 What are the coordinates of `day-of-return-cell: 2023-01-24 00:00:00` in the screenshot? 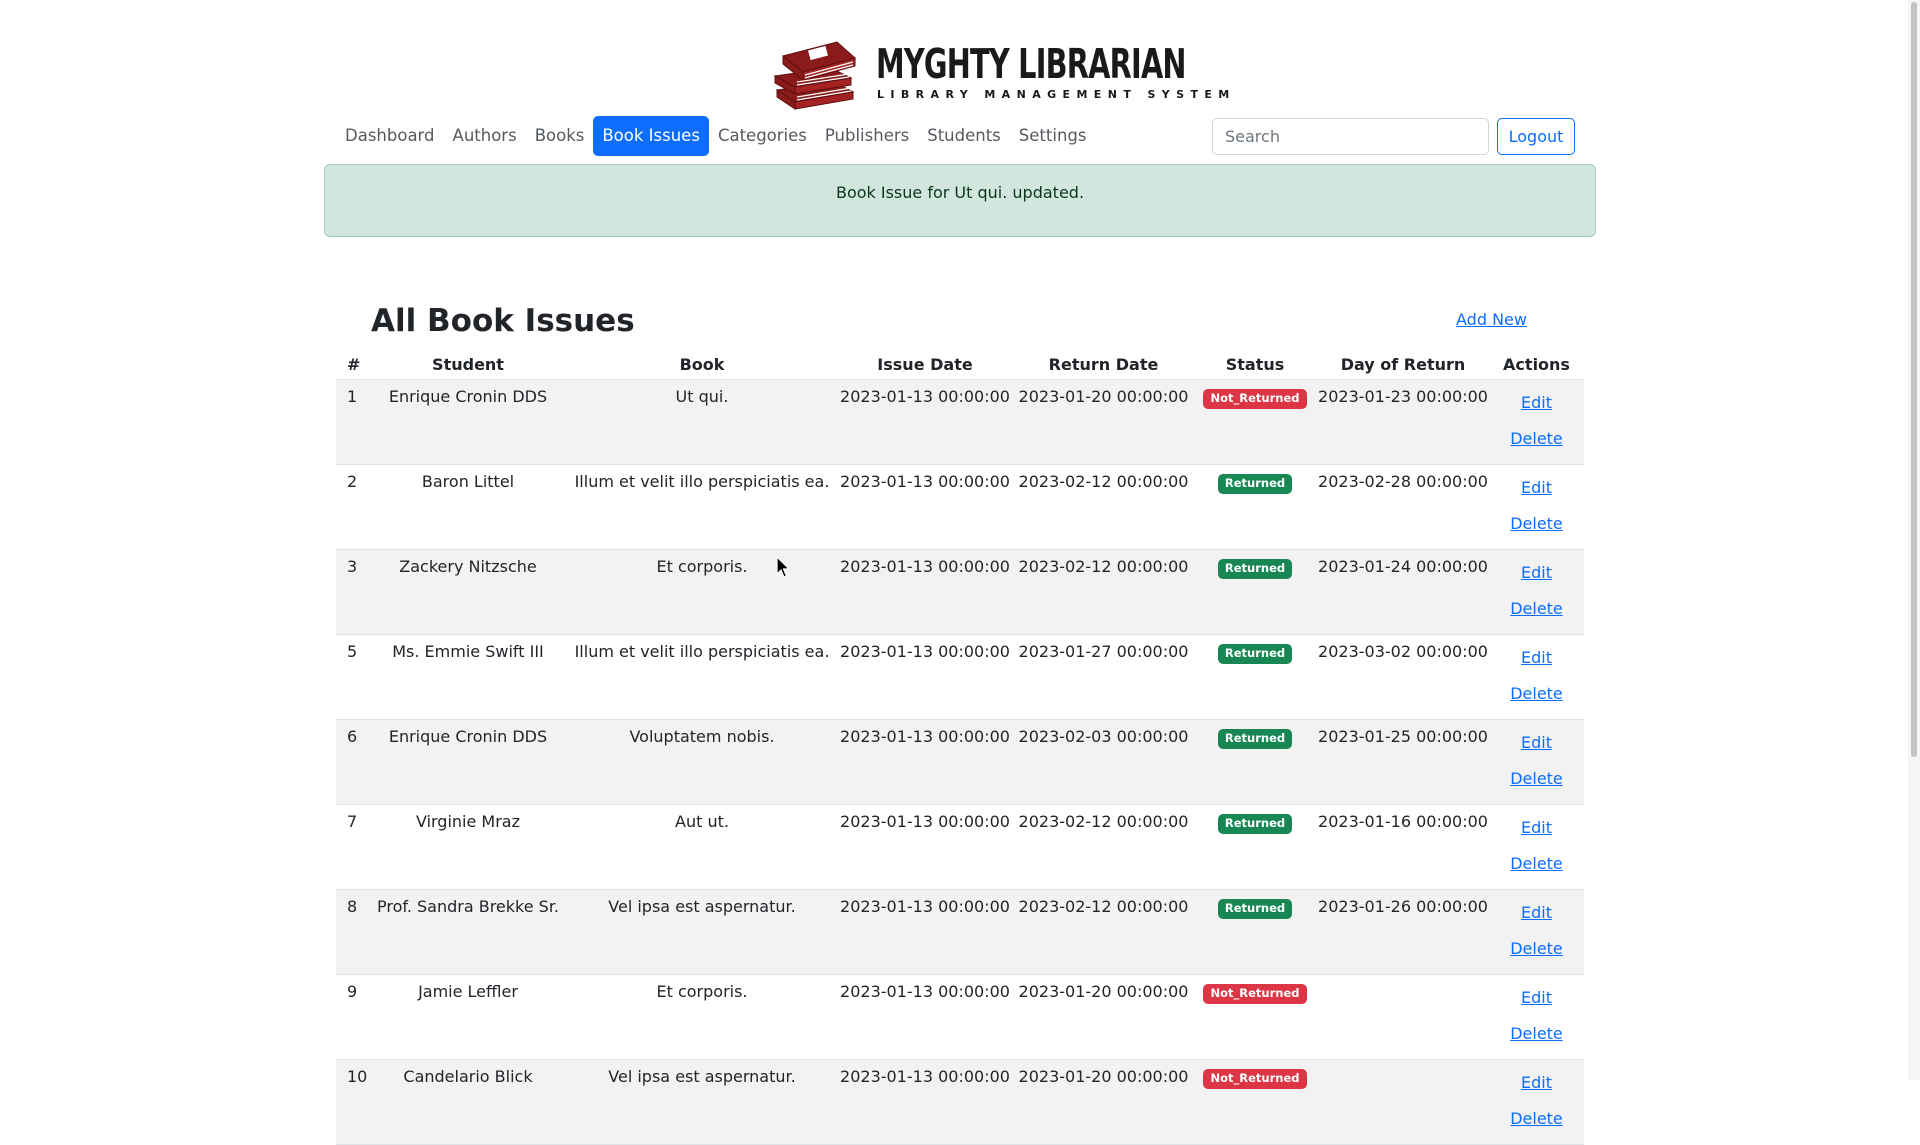 It's located at (1403, 592).